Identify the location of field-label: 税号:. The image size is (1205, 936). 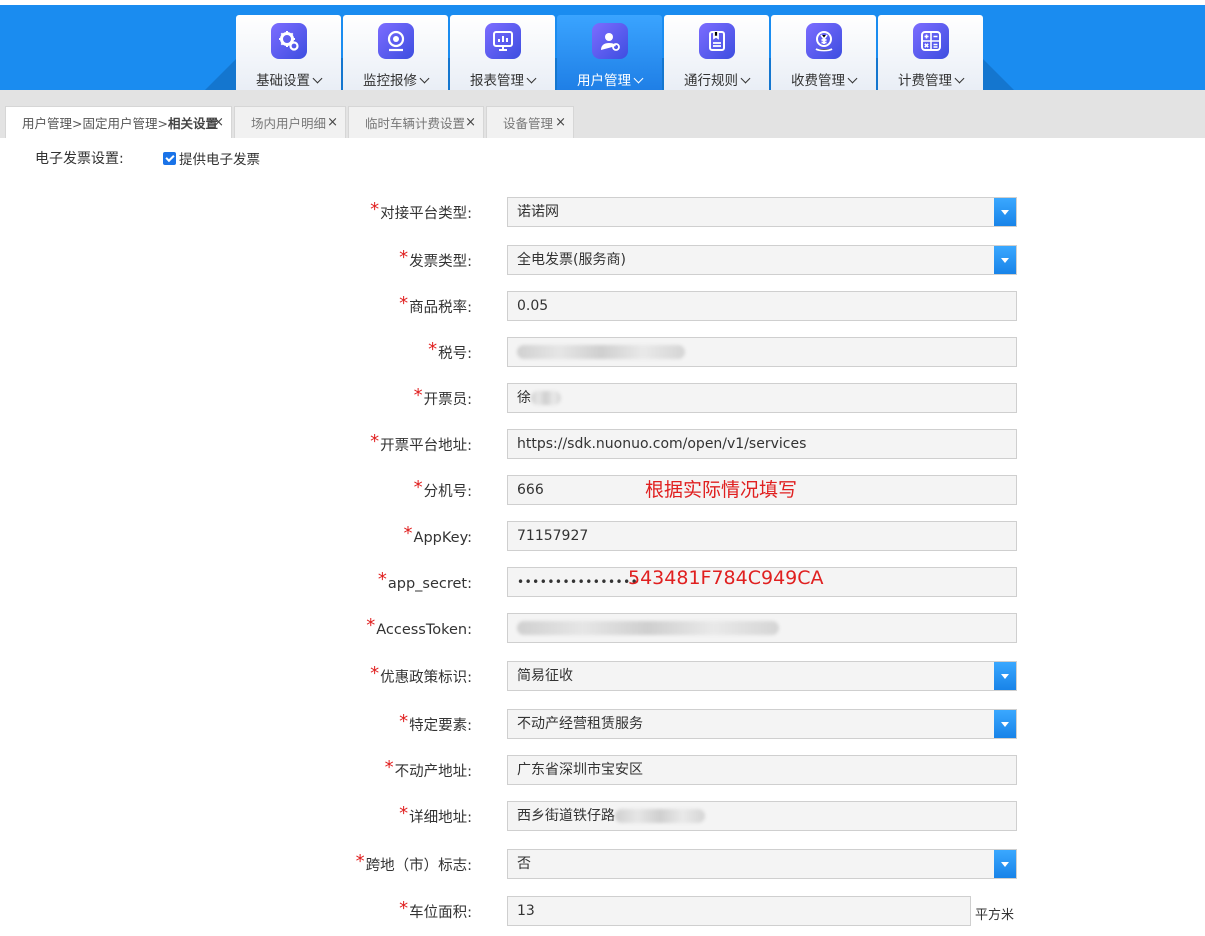
(455, 354).